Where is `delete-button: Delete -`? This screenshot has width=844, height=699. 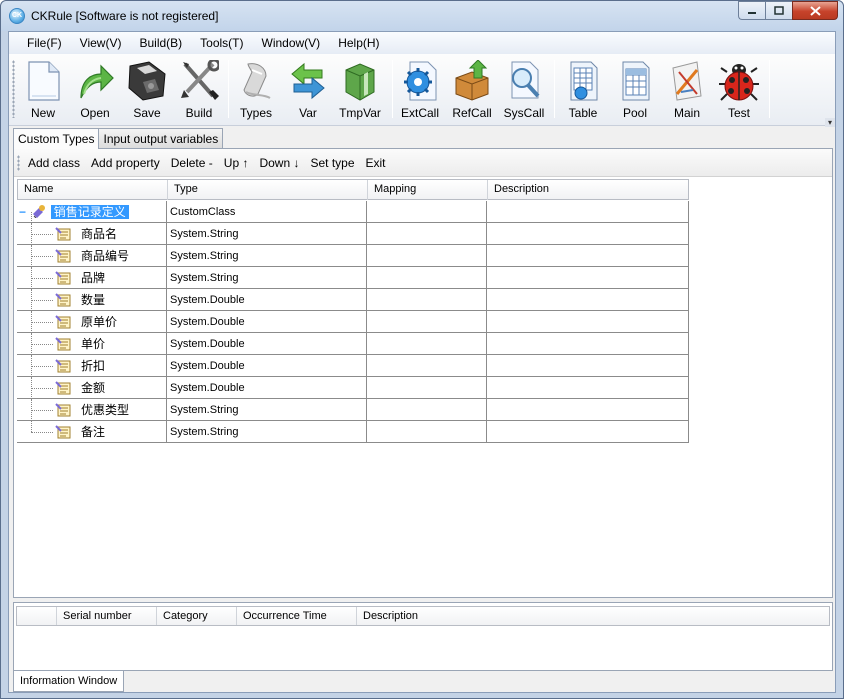 delete-button: Delete - is located at coordinates (192, 163).